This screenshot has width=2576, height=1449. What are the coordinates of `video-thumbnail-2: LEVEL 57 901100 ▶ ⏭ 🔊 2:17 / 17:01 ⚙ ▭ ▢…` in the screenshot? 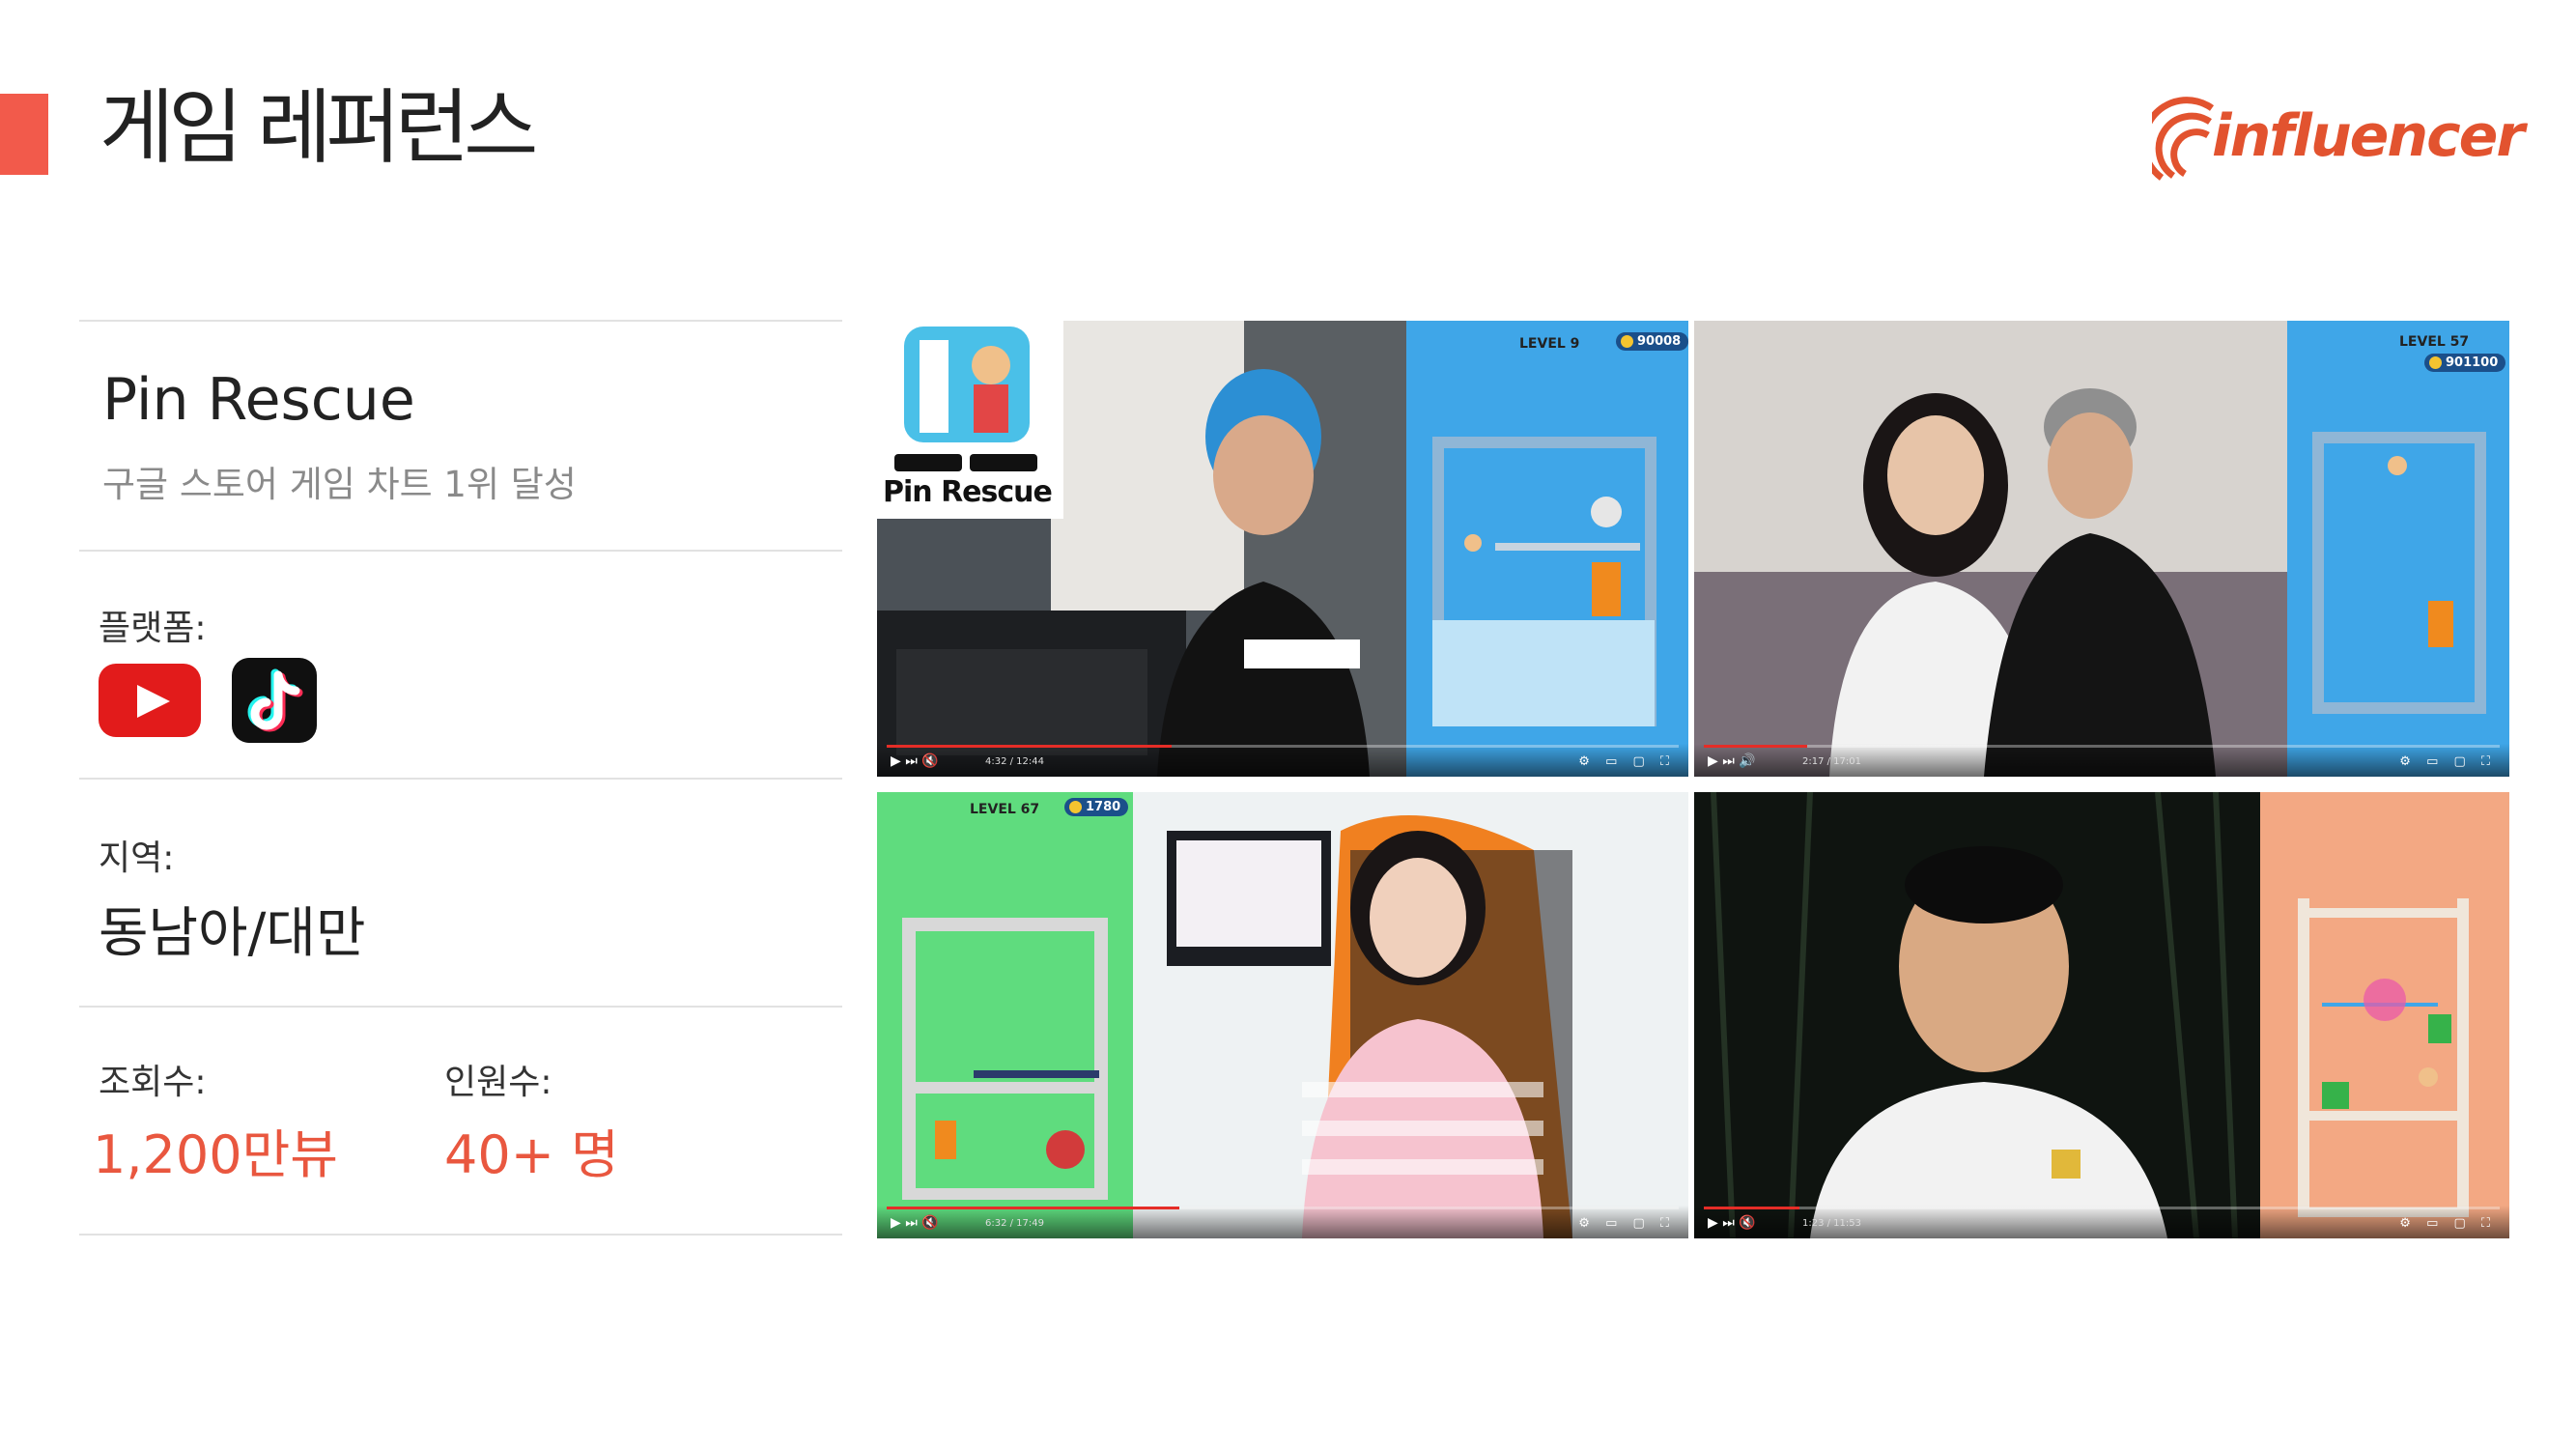 It's located at (2101, 549).